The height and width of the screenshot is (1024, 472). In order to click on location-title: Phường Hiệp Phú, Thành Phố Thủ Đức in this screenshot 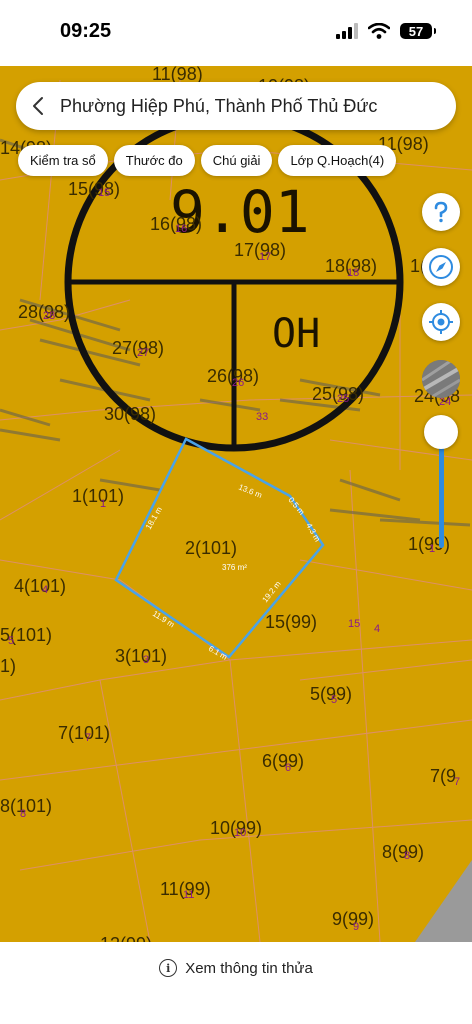, I will do `click(218, 106)`.